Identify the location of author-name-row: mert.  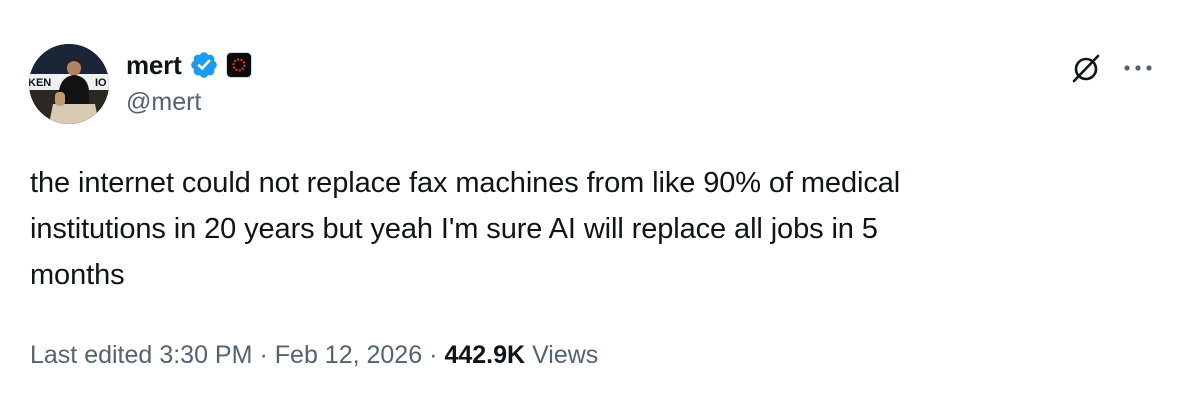
(189, 65).